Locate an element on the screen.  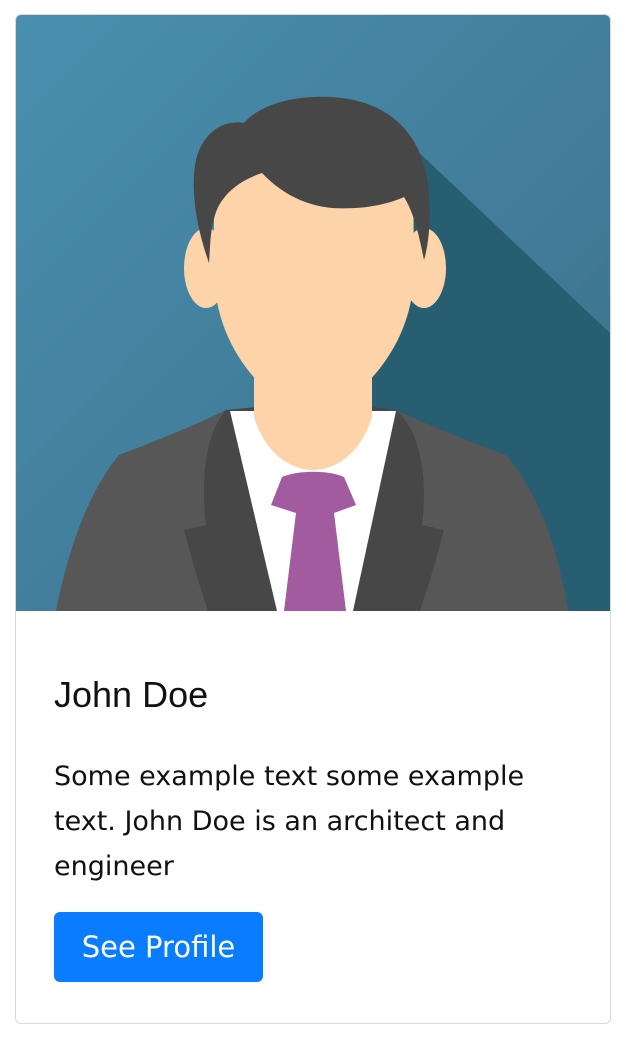
card-title: John Doe is located at coordinates (131, 694).